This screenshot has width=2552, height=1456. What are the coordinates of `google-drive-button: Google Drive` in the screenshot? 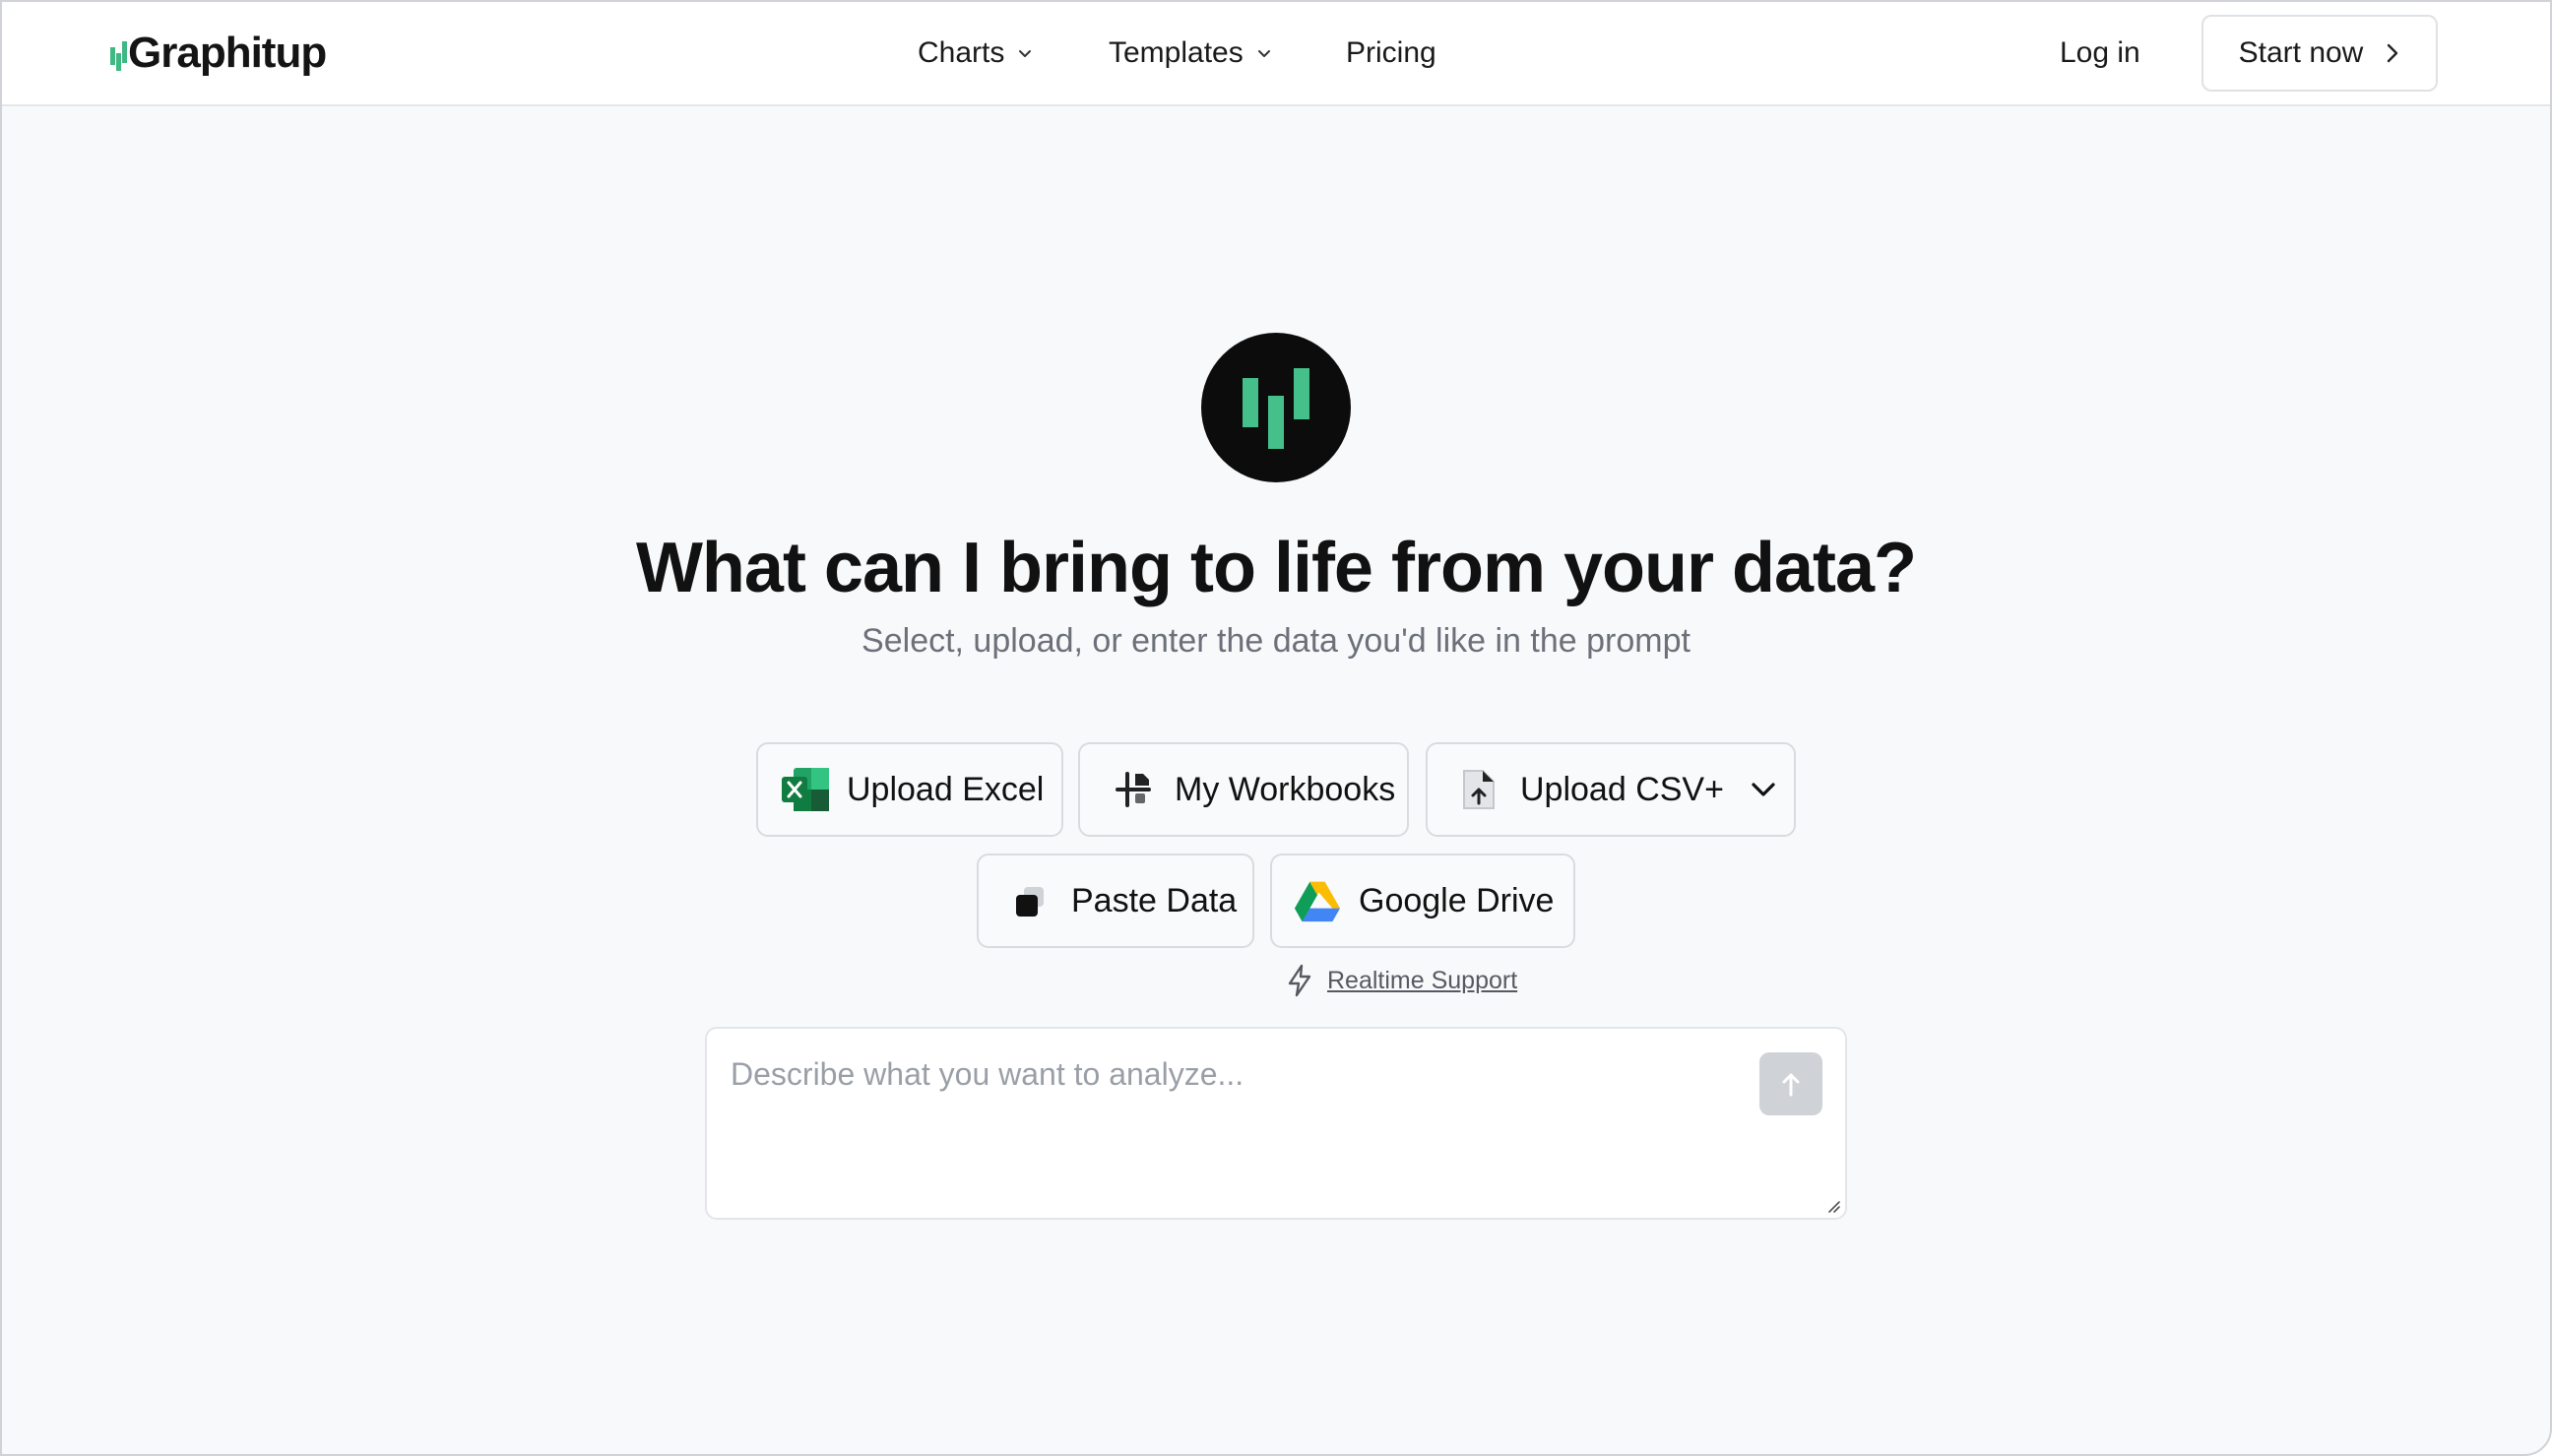 It's located at (1422, 901).